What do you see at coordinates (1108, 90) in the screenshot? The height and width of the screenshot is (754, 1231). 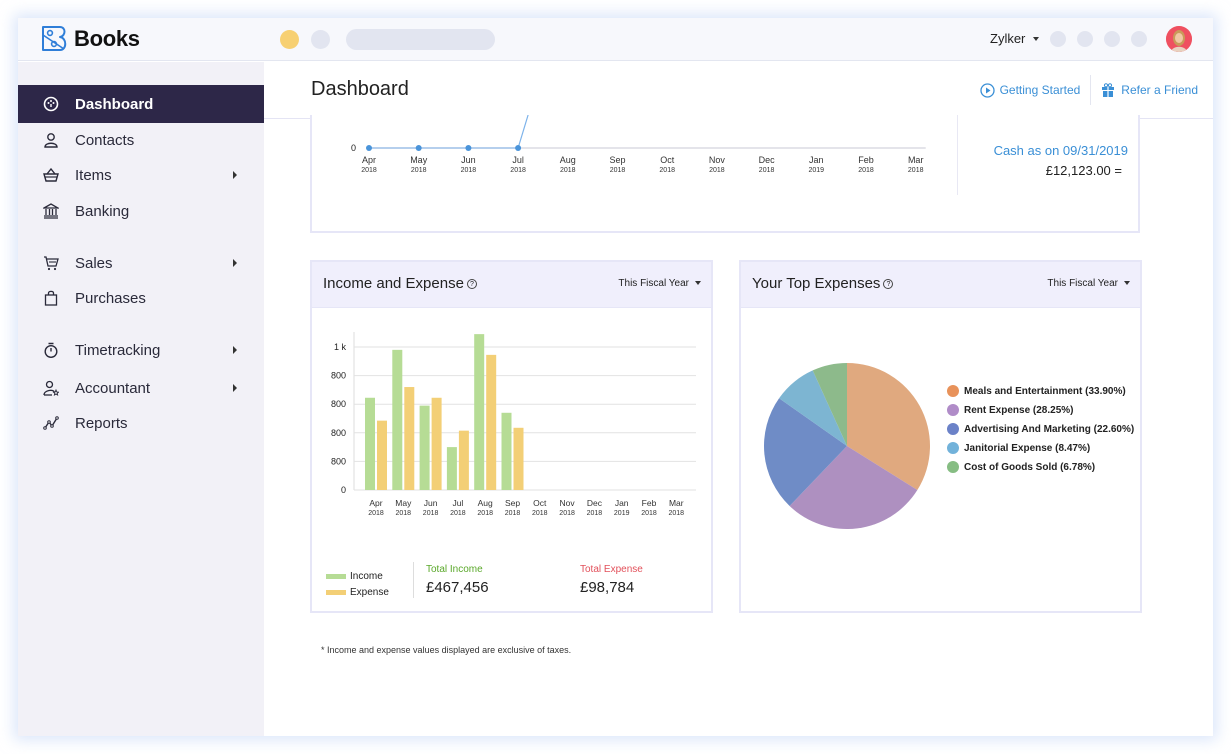 I see `gift-icon` at bounding box center [1108, 90].